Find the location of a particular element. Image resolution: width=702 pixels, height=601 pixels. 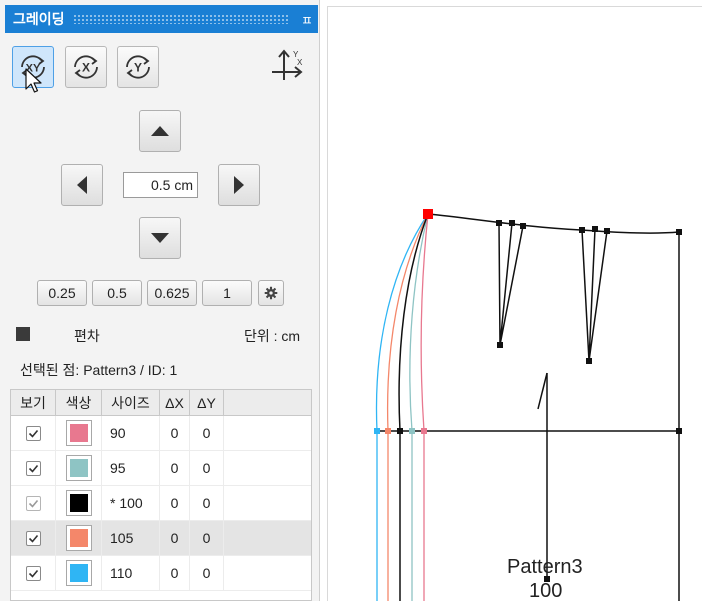

y-grading-button: Y is located at coordinates (138, 67).